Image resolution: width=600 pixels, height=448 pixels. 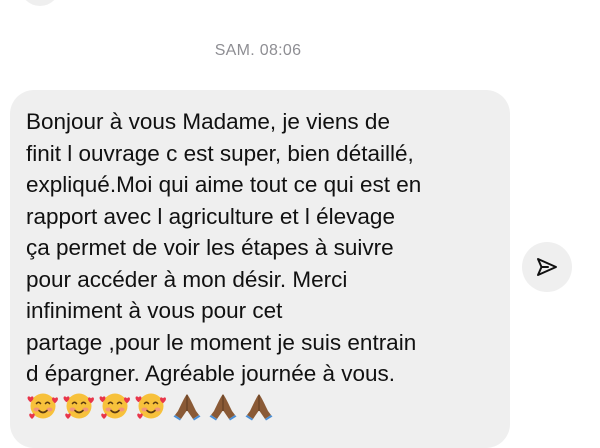 I want to click on emoji-row, so click(x=260, y=406).